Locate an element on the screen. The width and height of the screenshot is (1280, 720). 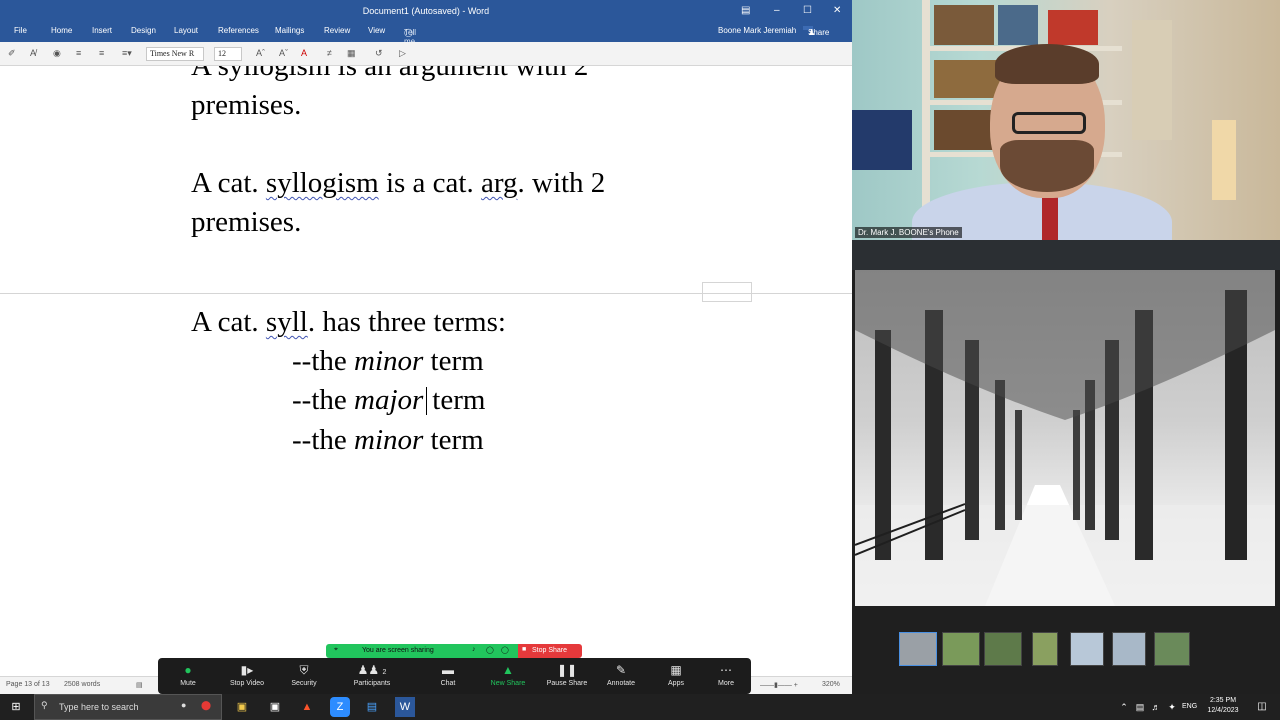
stop-share-button: ■ Stop Share is located at coordinates (550, 651).